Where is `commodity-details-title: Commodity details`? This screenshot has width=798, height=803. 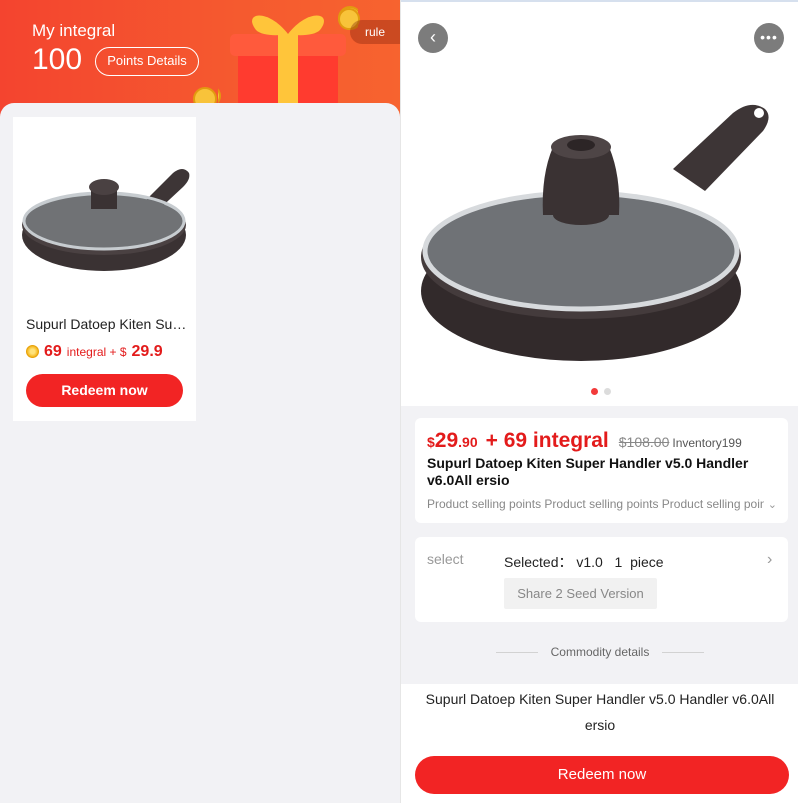 commodity-details-title: Commodity details is located at coordinates (600, 652).